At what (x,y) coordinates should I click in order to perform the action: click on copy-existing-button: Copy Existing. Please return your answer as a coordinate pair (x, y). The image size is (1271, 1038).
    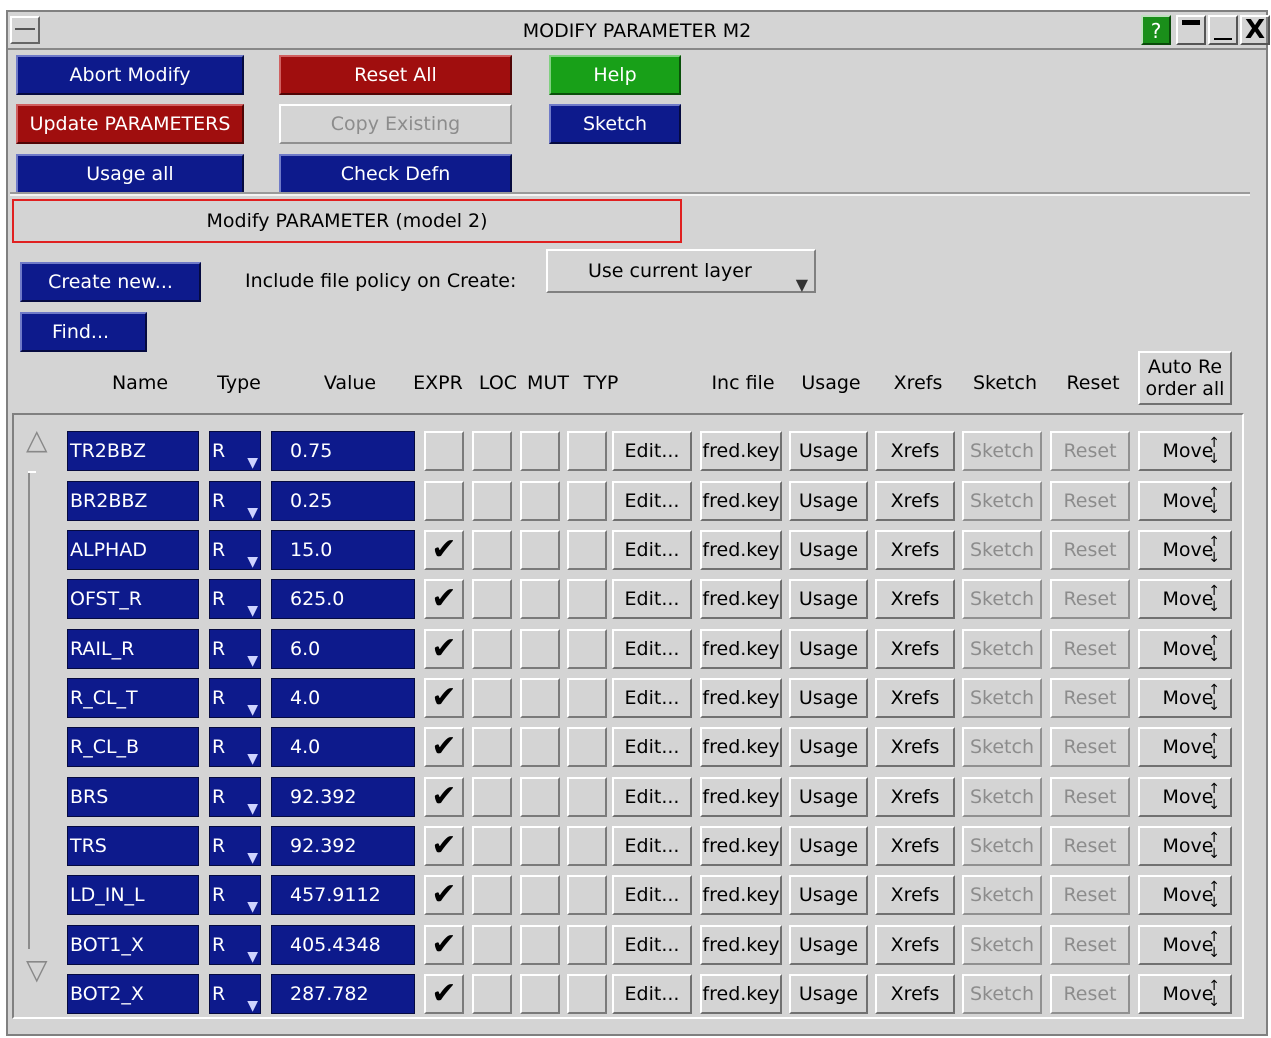
    Looking at the image, I should click on (395, 124).